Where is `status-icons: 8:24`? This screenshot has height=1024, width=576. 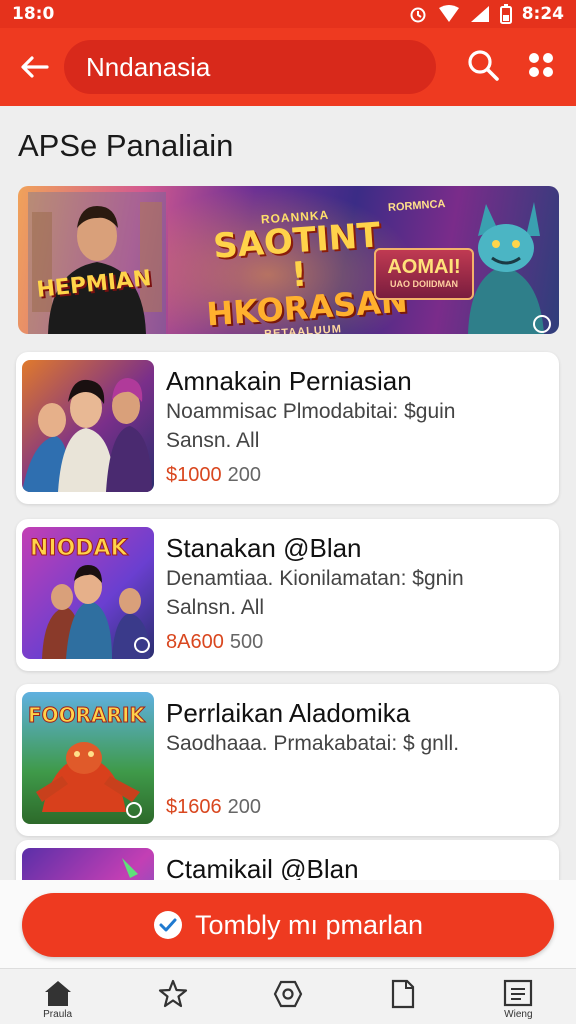 status-icons: 8:24 is located at coordinates (486, 14).